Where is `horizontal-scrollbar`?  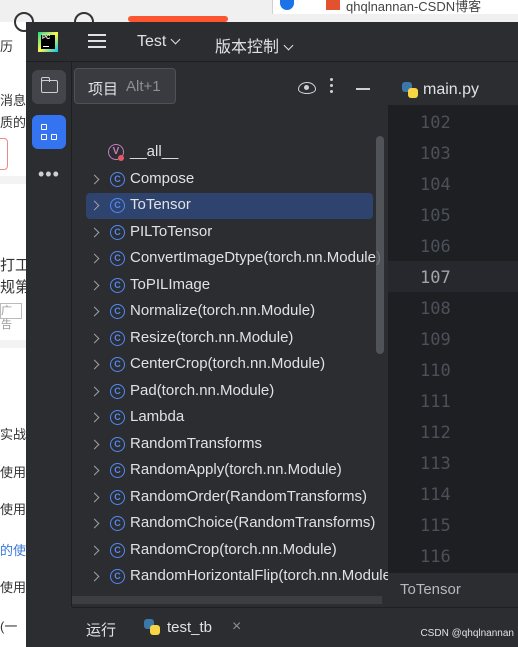 horizontal-scrollbar is located at coordinates (227, 600).